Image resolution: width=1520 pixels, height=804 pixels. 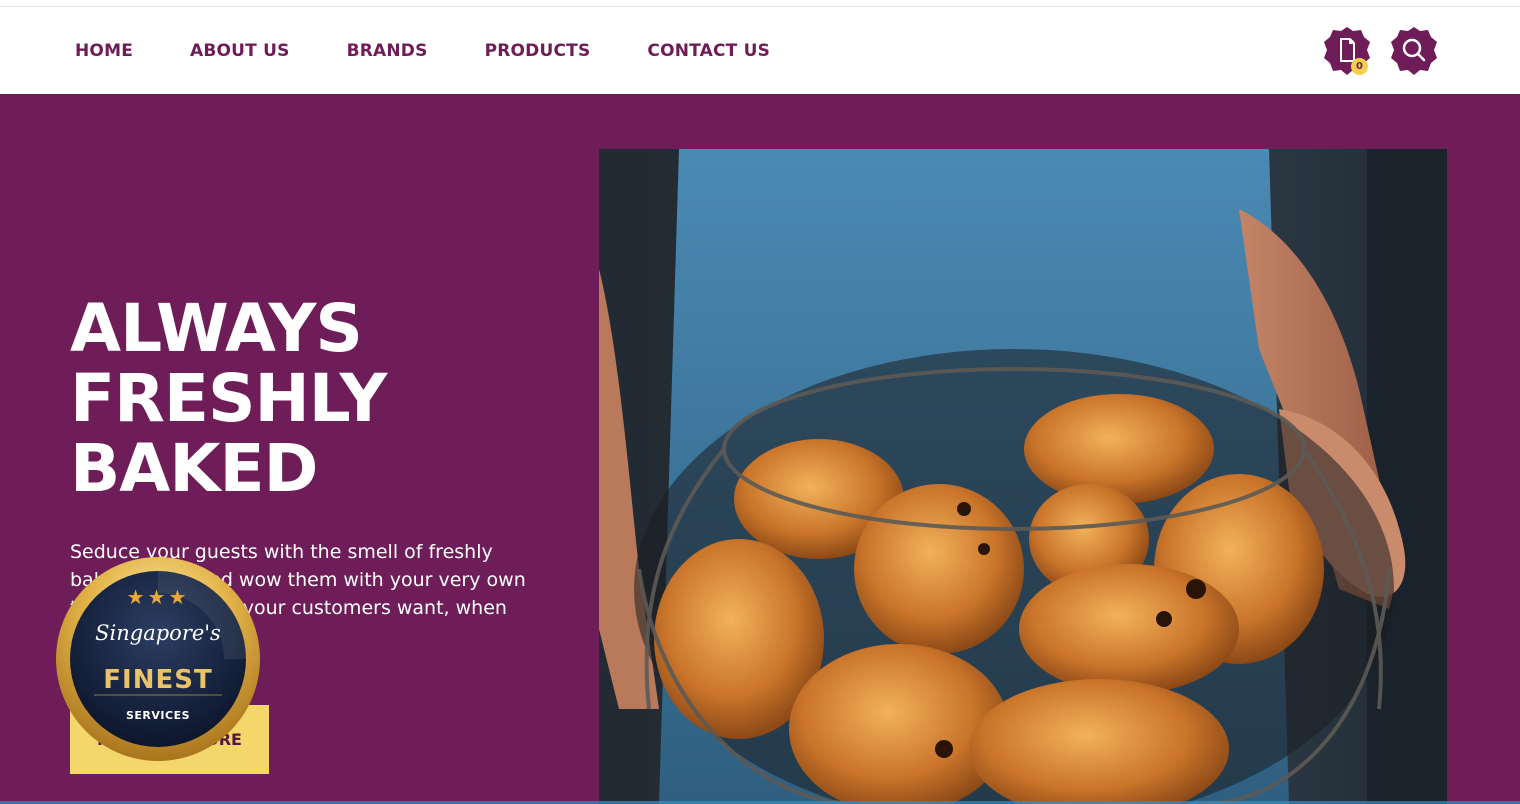 What do you see at coordinates (387, 51) in the screenshot?
I see `nav-brands: BRANDS` at bounding box center [387, 51].